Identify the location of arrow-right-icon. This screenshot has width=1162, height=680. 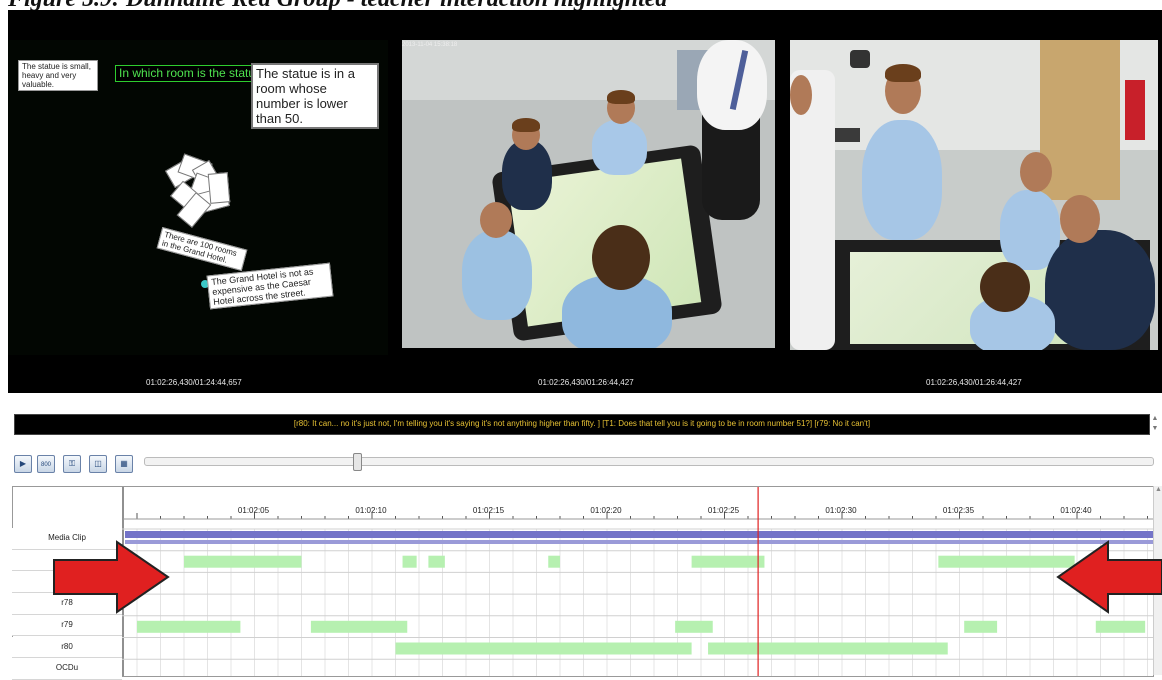
(111, 577).